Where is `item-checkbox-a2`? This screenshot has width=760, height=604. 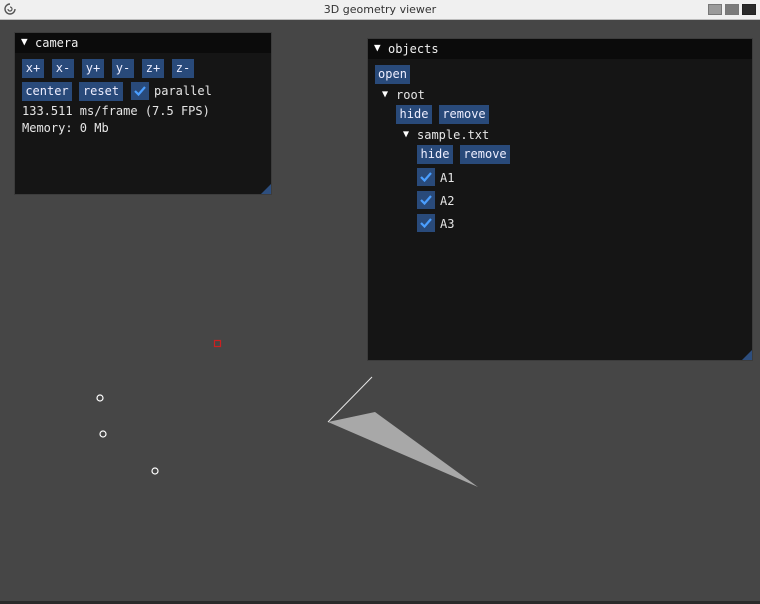
item-checkbox-a2 is located at coordinates (426, 200).